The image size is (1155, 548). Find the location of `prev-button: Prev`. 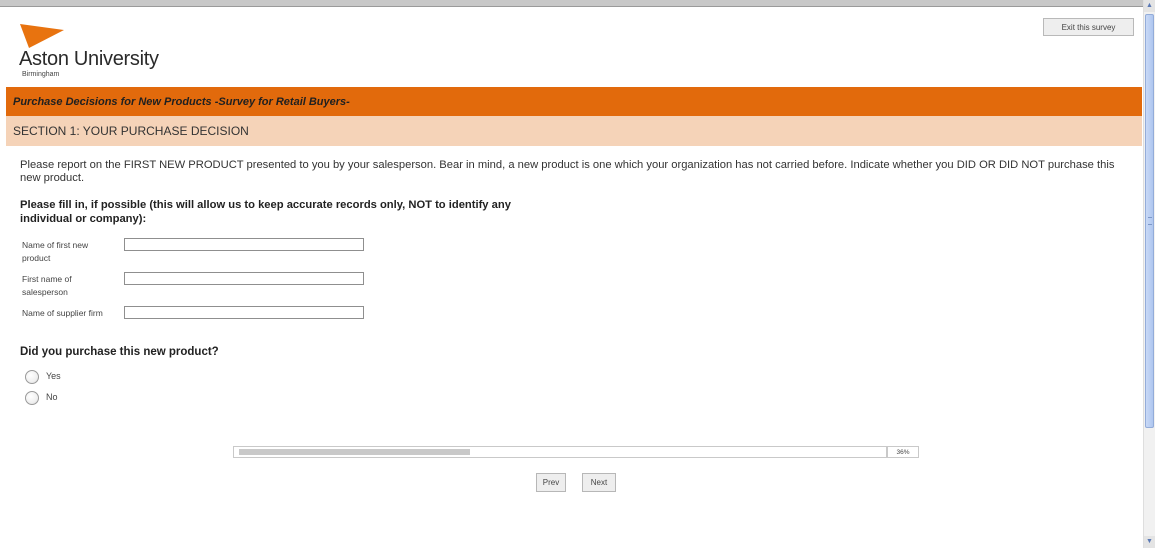

prev-button: Prev is located at coordinates (551, 482).